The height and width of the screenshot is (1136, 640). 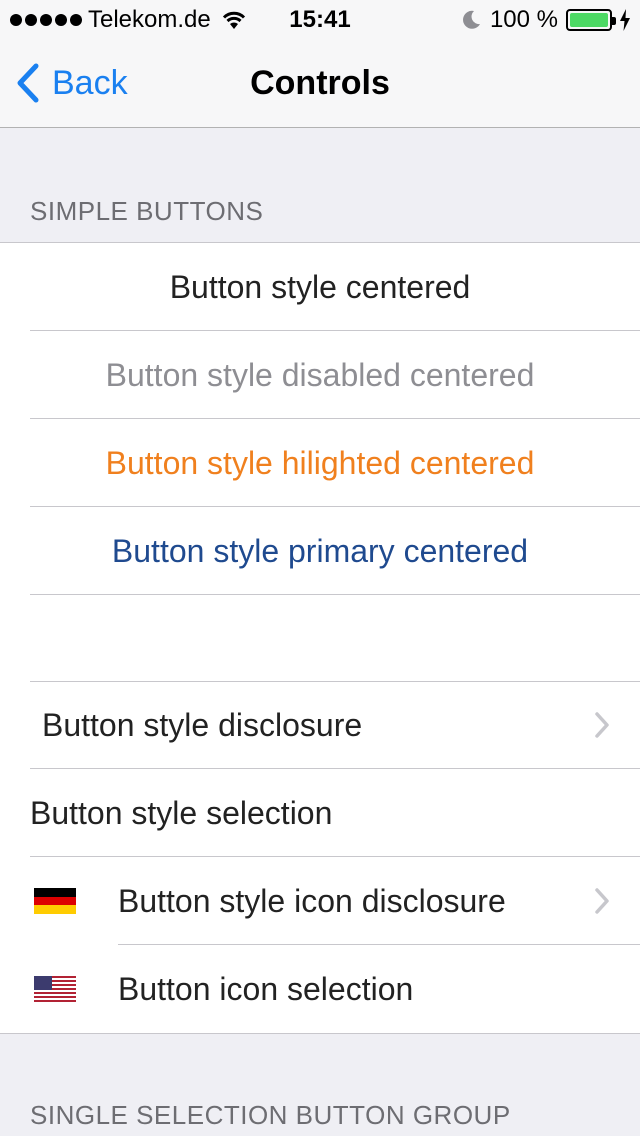 I want to click on moon-icon, so click(x=471, y=19).